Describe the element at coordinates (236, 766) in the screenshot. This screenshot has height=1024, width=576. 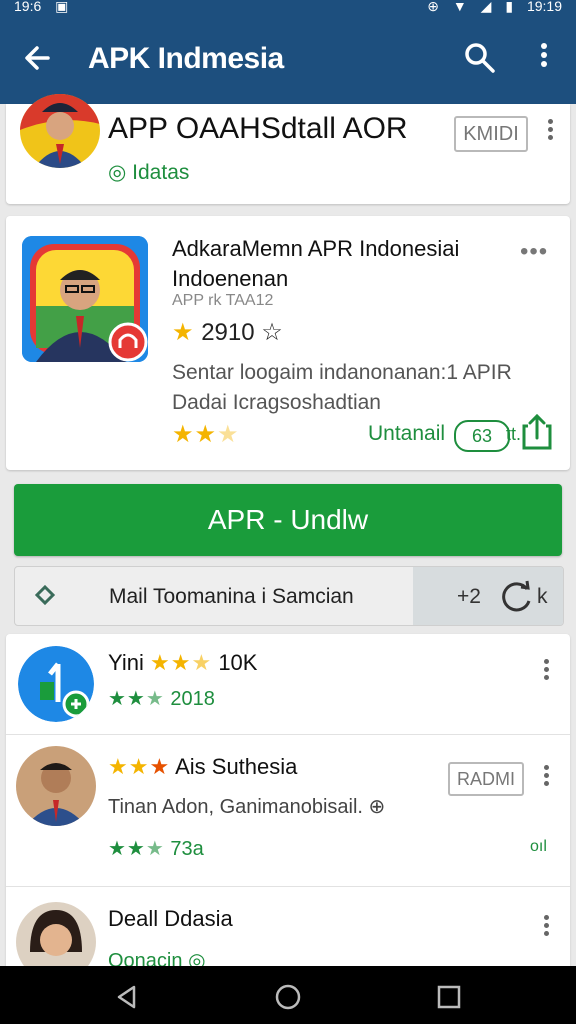
I see `app-name: Ais Suthesia` at that location.